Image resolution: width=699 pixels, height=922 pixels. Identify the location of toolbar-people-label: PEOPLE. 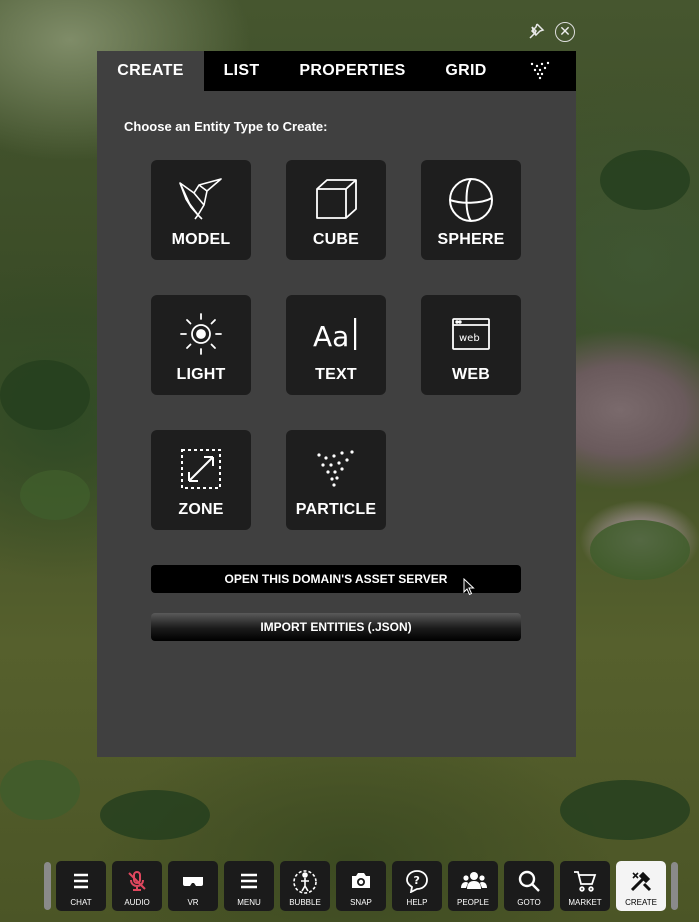
(472, 902).